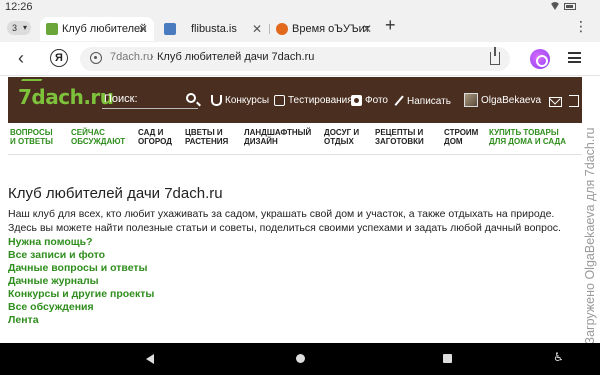  What do you see at coordinates (574, 57) in the screenshot?
I see `menu-icon` at bounding box center [574, 57].